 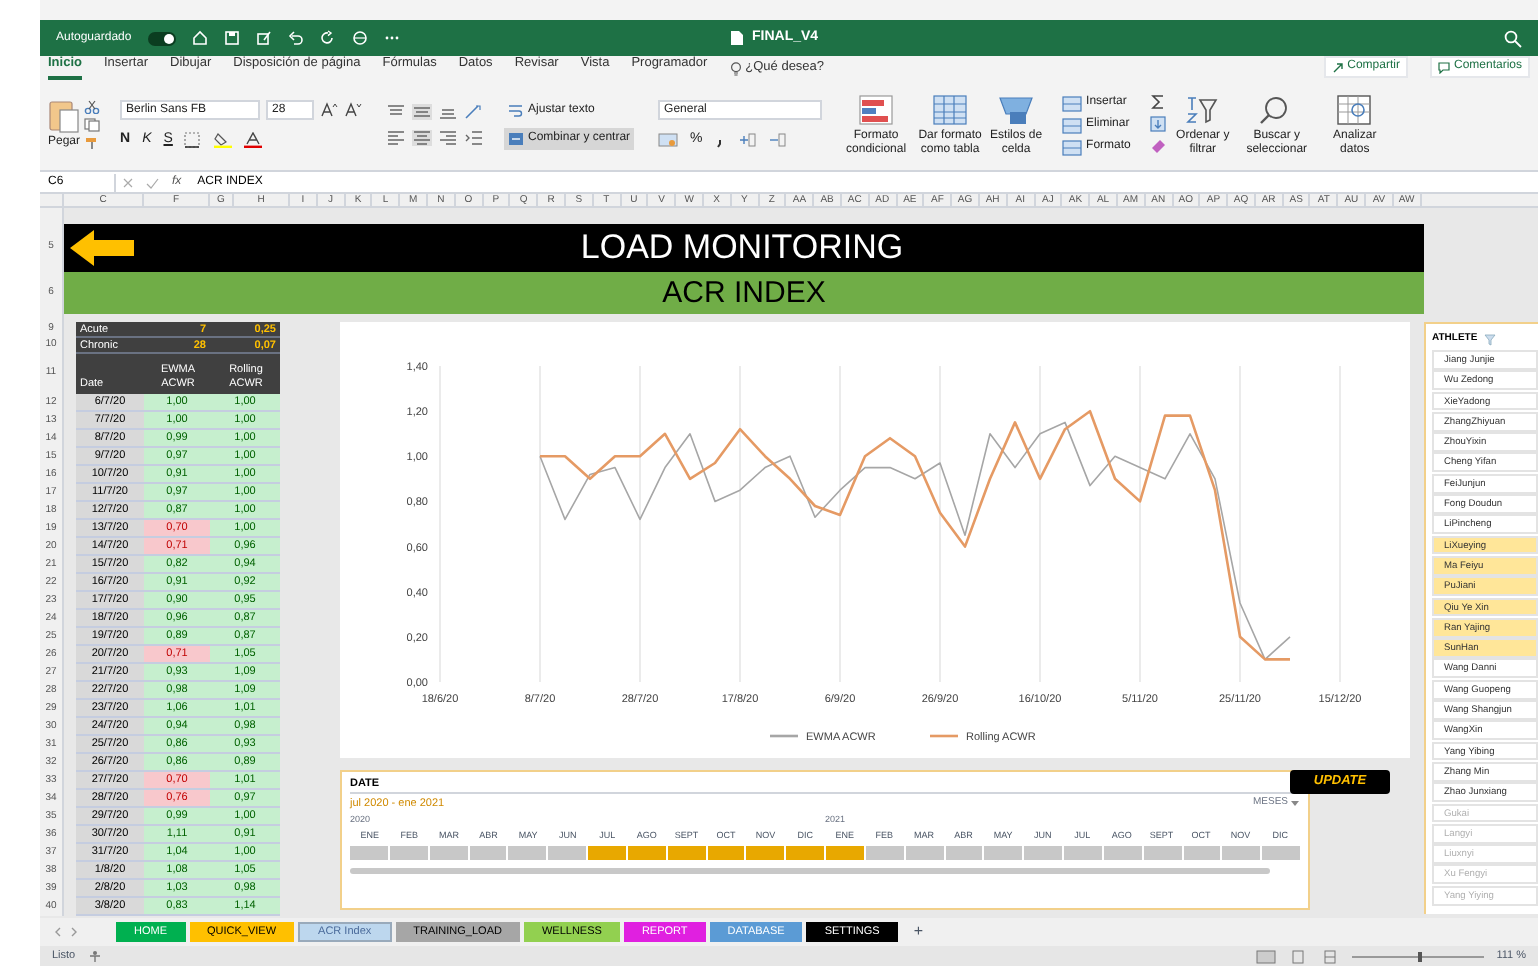 What do you see at coordinates (516, 139) in the screenshot?
I see `merge-icon` at bounding box center [516, 139].